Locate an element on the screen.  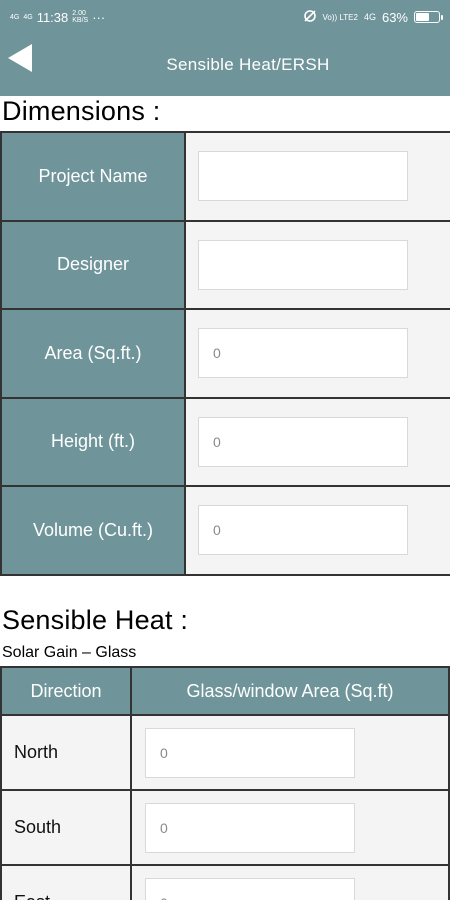
east-area-cell is located at coordinates (290, 883).